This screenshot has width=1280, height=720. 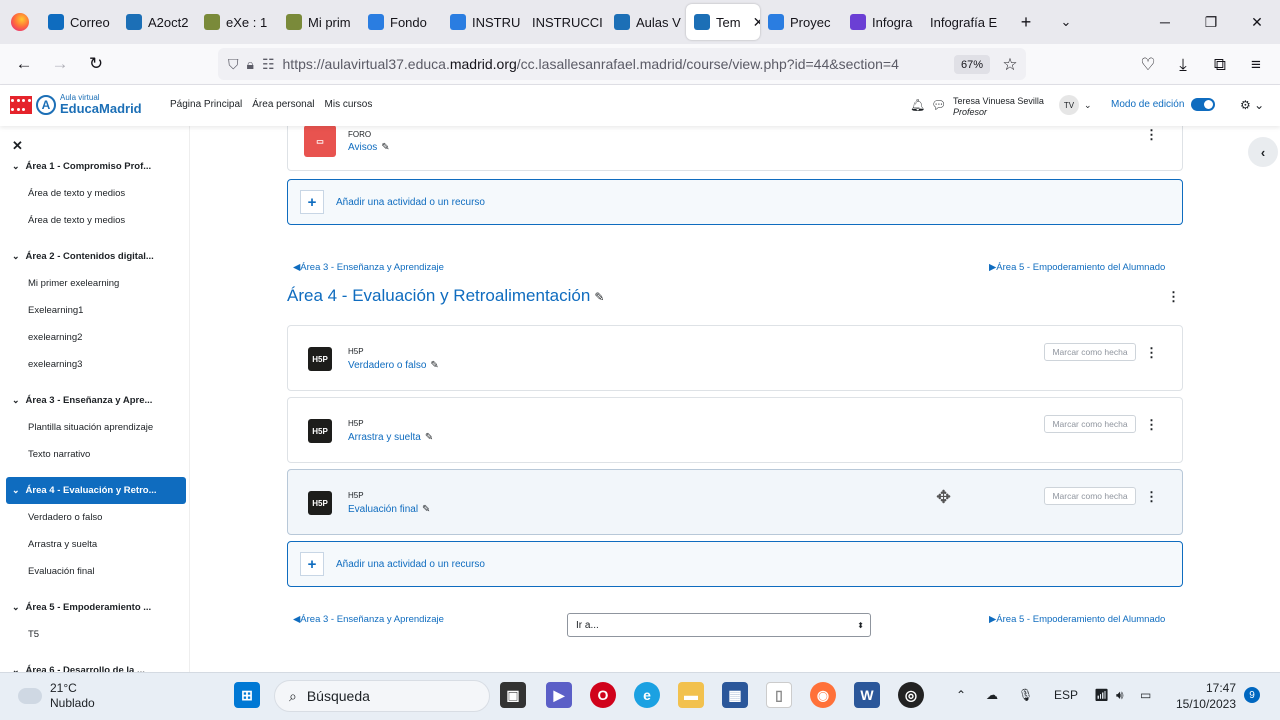 I want to click on messages-icon: 💬︎, so click(x=938, y=105).